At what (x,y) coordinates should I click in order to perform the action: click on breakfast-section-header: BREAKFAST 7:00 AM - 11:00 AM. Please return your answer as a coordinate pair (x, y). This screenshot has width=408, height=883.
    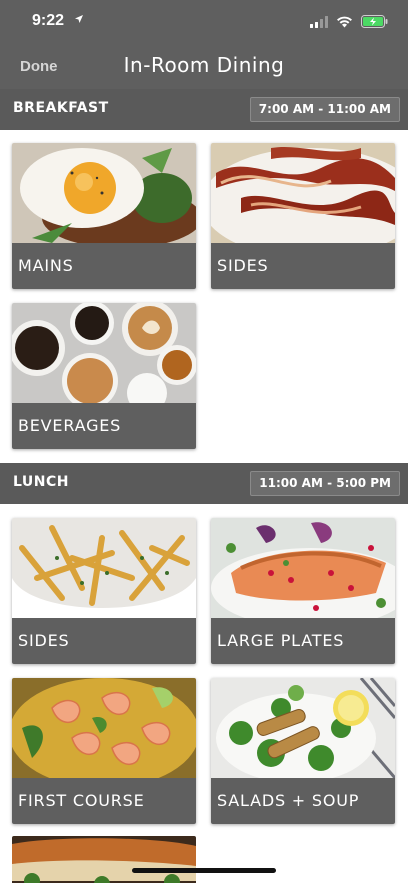
    Looking at the image, I should click on (204, 109).